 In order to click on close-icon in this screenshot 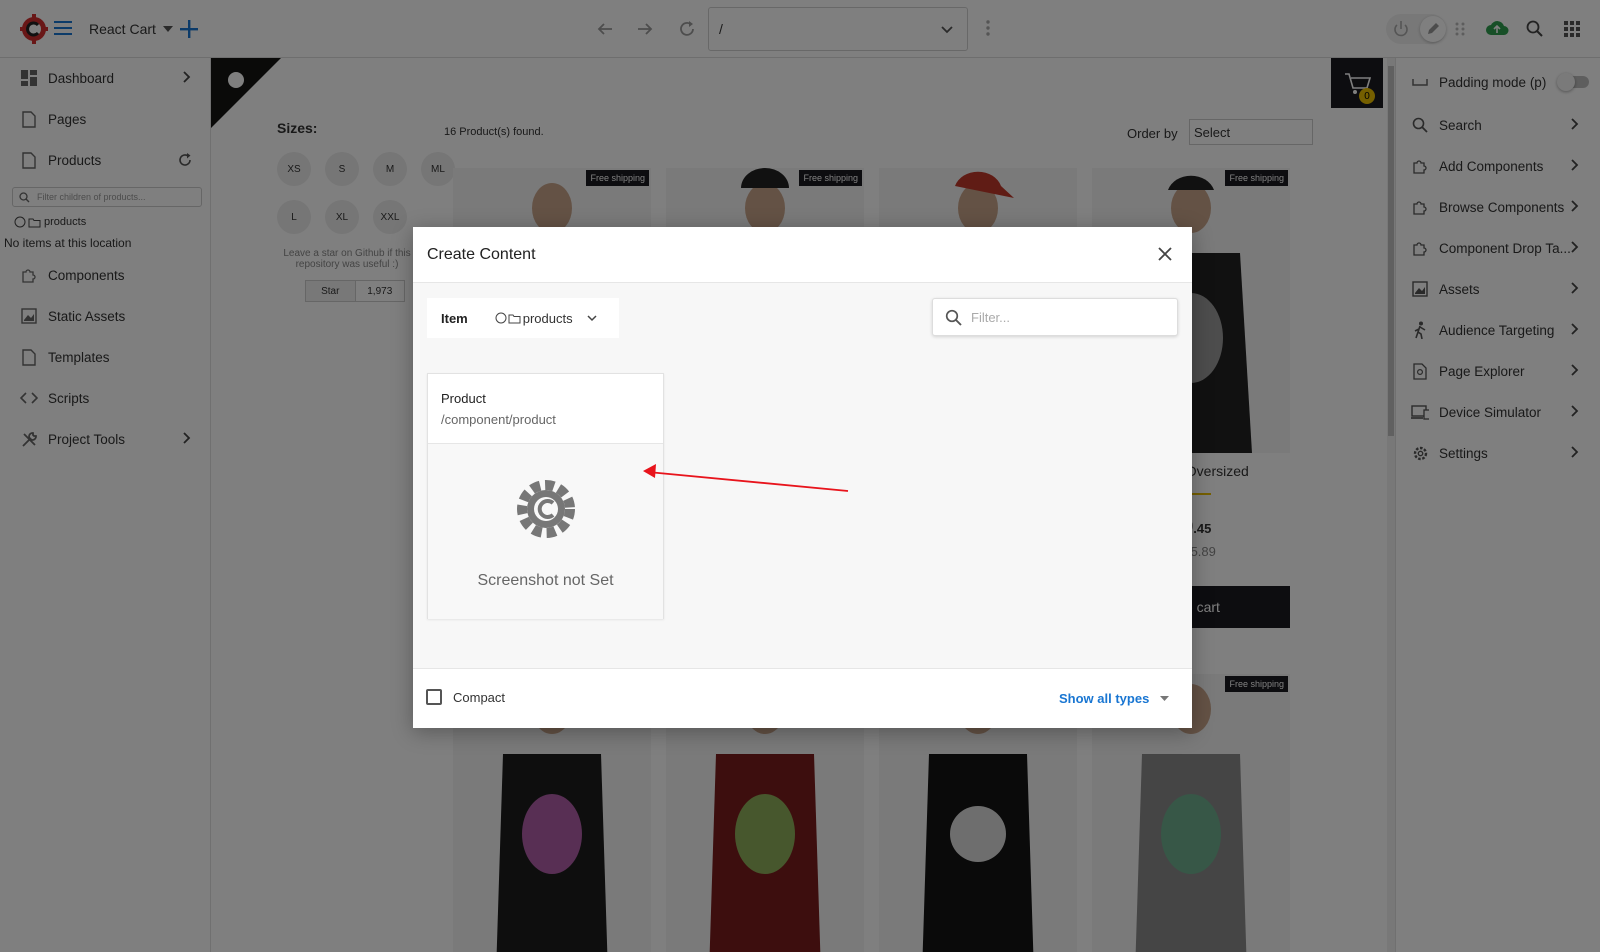, I will do `click(1165, 254)`.